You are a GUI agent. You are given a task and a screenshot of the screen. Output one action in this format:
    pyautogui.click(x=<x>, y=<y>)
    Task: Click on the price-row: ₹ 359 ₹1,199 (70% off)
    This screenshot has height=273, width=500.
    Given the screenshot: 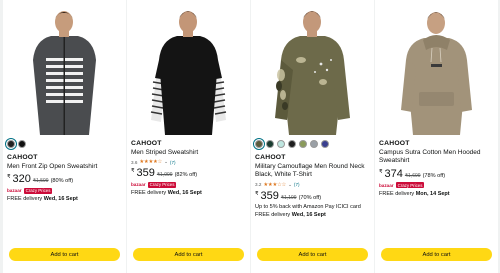 What is the action you would take?
    pyautogui.click(x=313, y=196)
    